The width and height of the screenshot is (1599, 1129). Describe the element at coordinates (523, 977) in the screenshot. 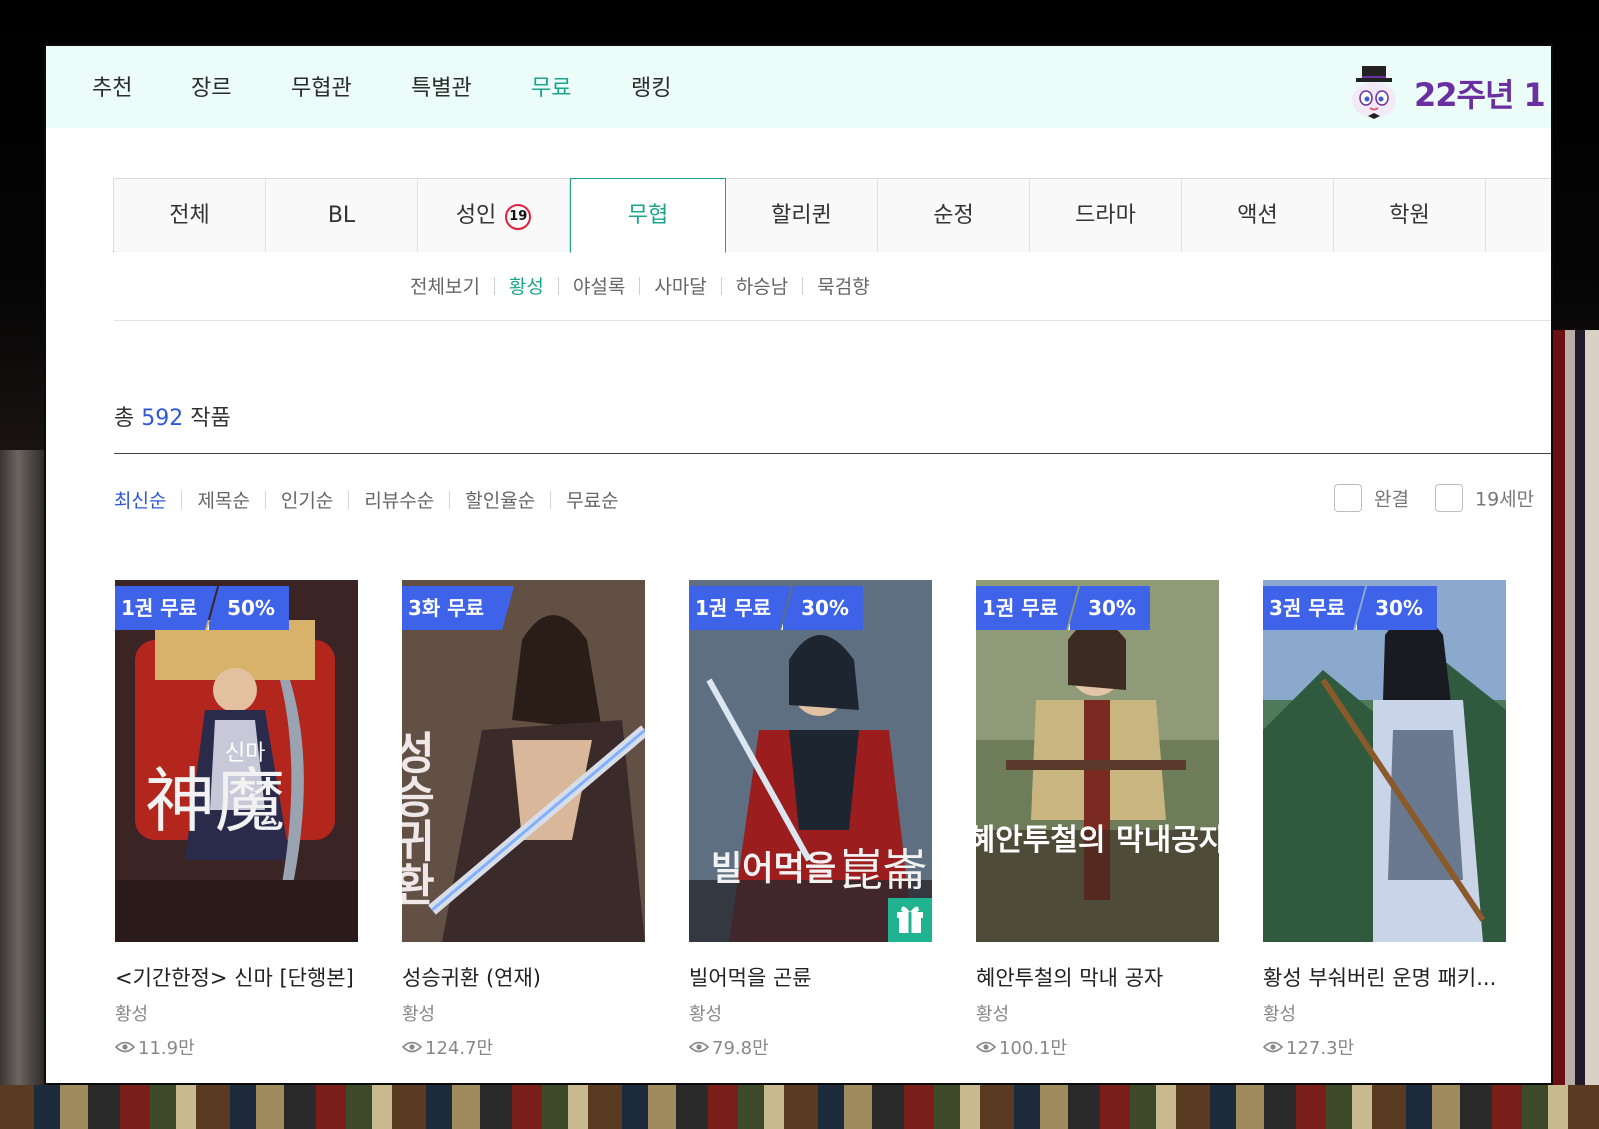

I see `book-title: 성승귀환 (연재)` at that location.